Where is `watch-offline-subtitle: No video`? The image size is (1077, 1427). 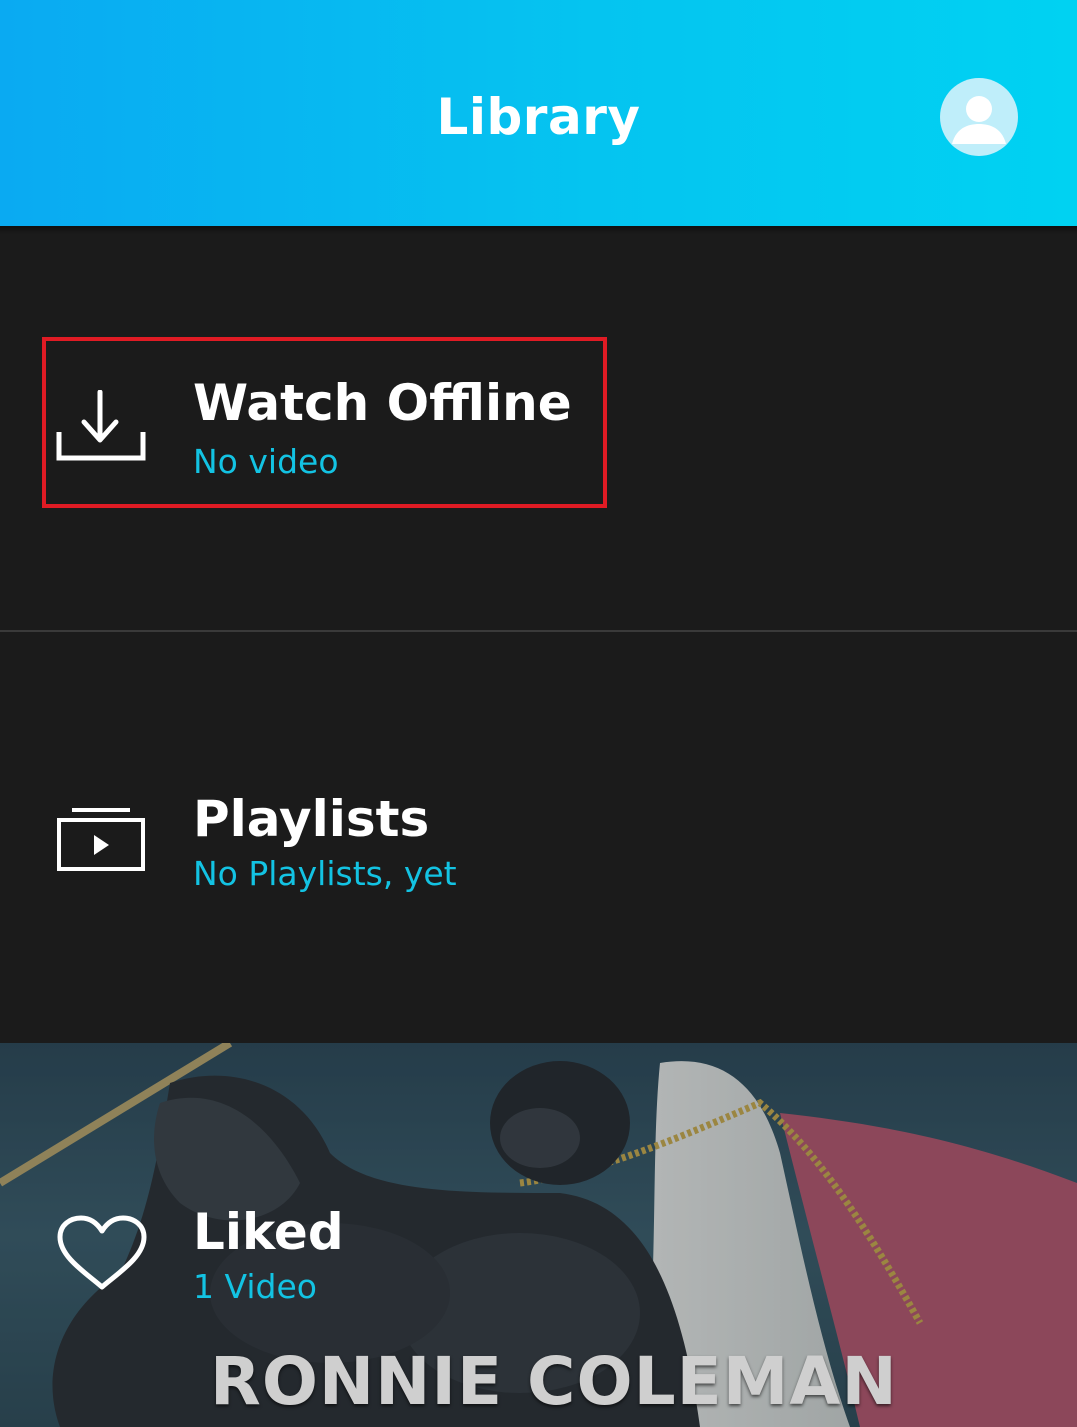 watch-offline-subtitle: No video is located at coordinates (266, 461).